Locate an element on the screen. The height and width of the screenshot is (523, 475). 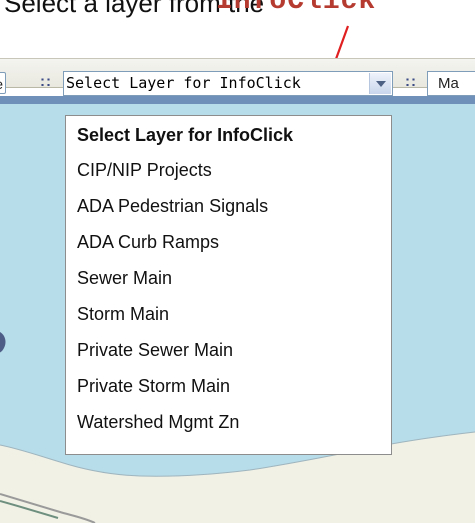
instruction-caption: Select a layer from the InfoClick is located at coordinates (237, 15).